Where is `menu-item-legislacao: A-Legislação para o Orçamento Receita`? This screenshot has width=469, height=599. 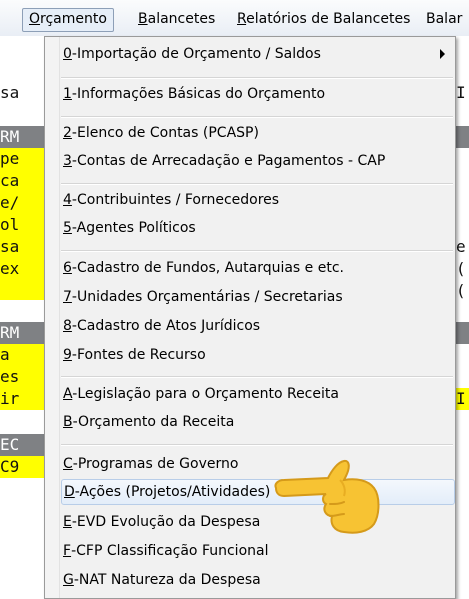 menu-item-legislacao: A-Legislação para o Orçamento Receita is located at coordinates (257, 394).